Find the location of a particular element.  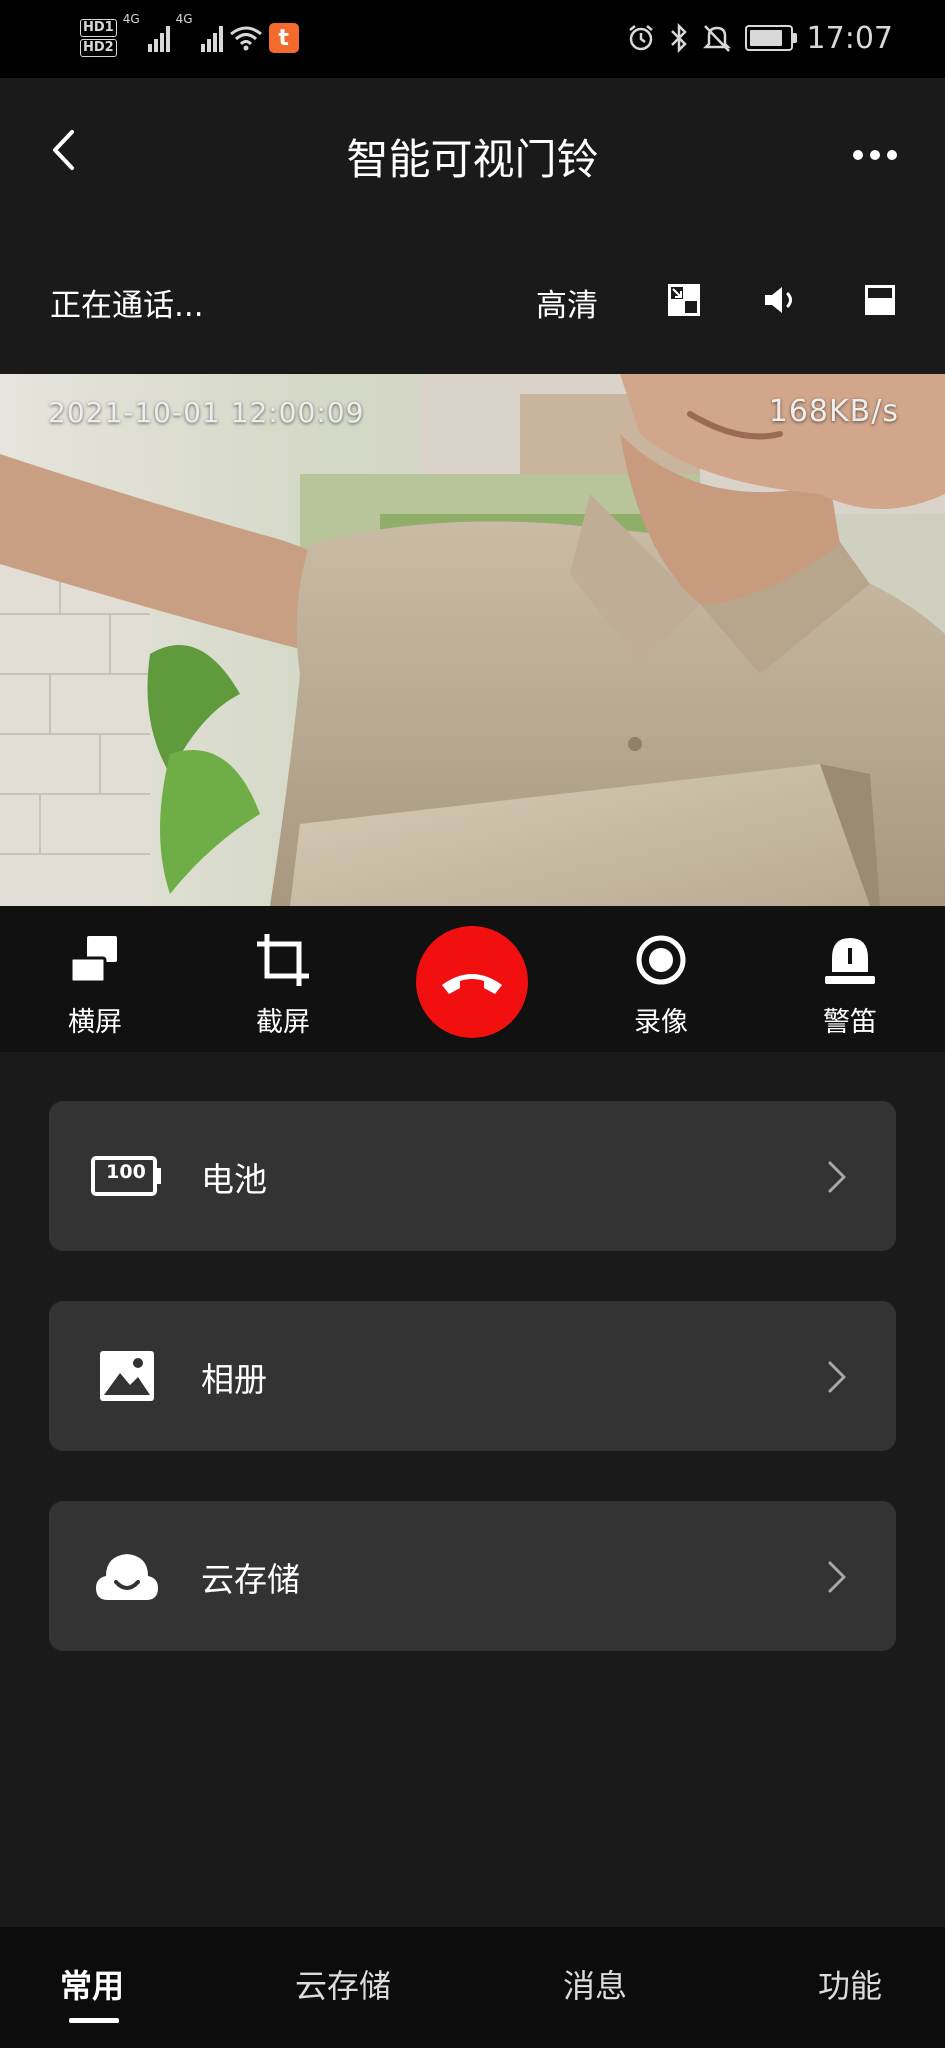

screenshot-label: 截屏 is located at coordinates (283, 1022).